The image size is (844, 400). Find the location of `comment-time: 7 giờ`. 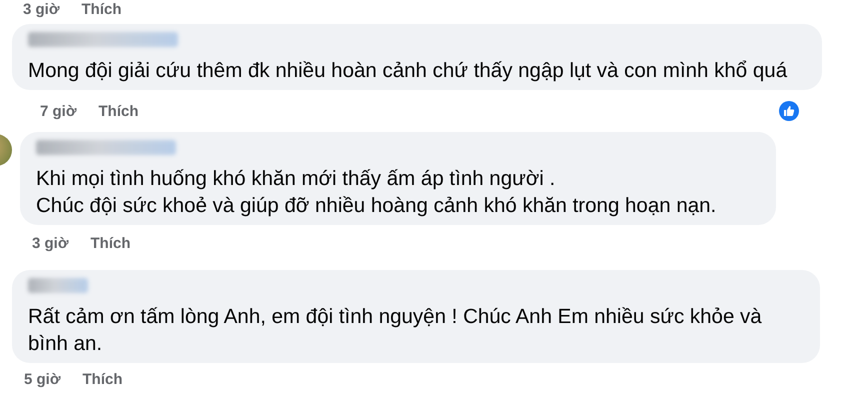

comment-time: 7 giờ is located at coordinates (58, 111).